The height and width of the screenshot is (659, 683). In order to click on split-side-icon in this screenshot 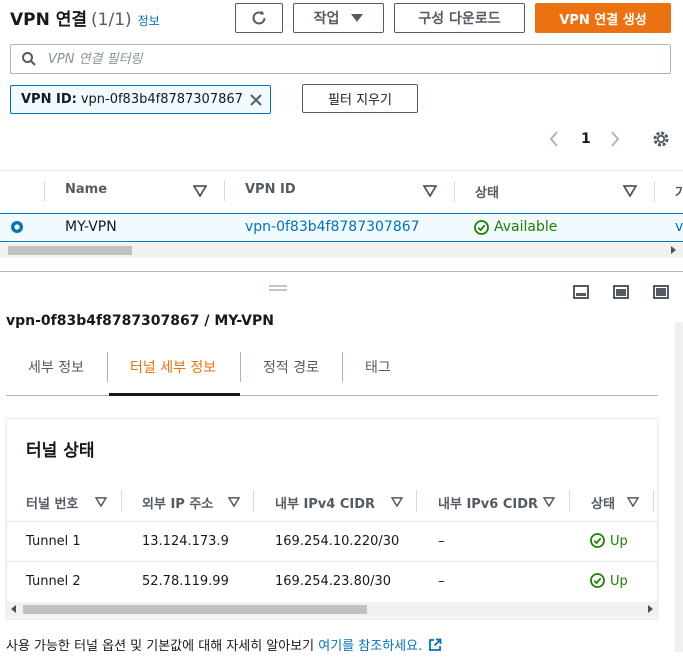, I will do `click(621, 292)`.